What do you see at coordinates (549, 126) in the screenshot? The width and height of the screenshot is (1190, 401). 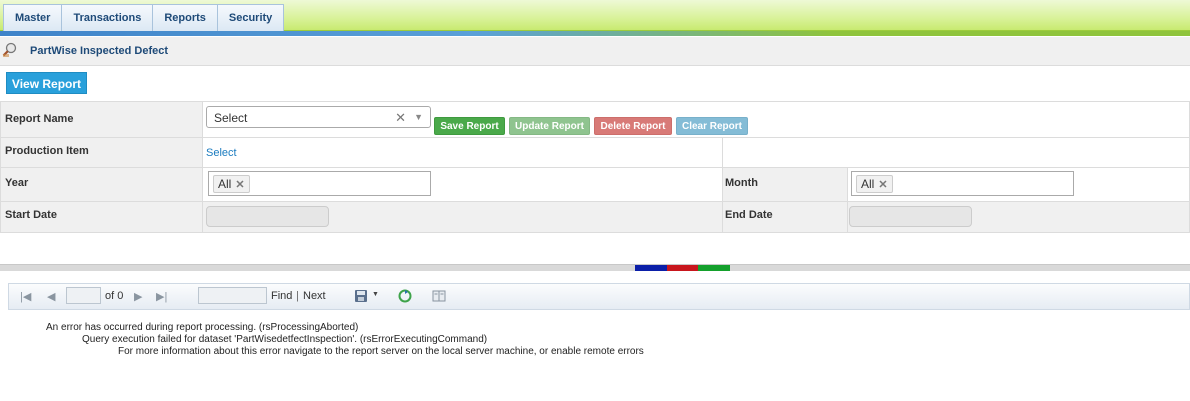 I see `update-report-button: Update Report` at bounding box center [549, 126].